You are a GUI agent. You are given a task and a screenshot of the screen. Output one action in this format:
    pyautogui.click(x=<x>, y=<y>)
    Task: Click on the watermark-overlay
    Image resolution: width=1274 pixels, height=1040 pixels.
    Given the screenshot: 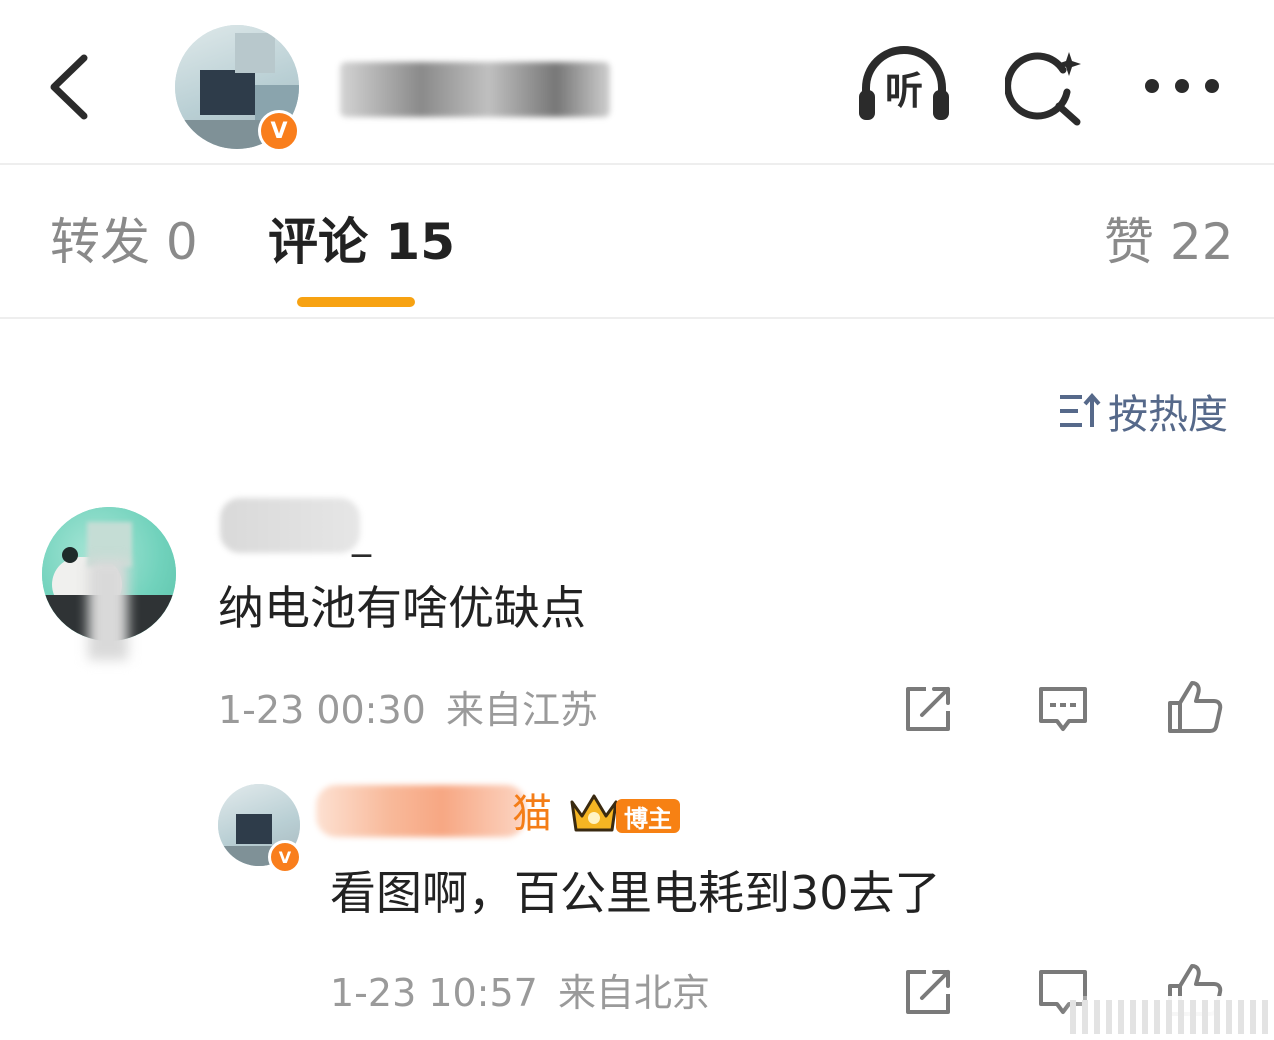 What is the action you would take?
    pyautogui.click(x=1167, y=1018)
    